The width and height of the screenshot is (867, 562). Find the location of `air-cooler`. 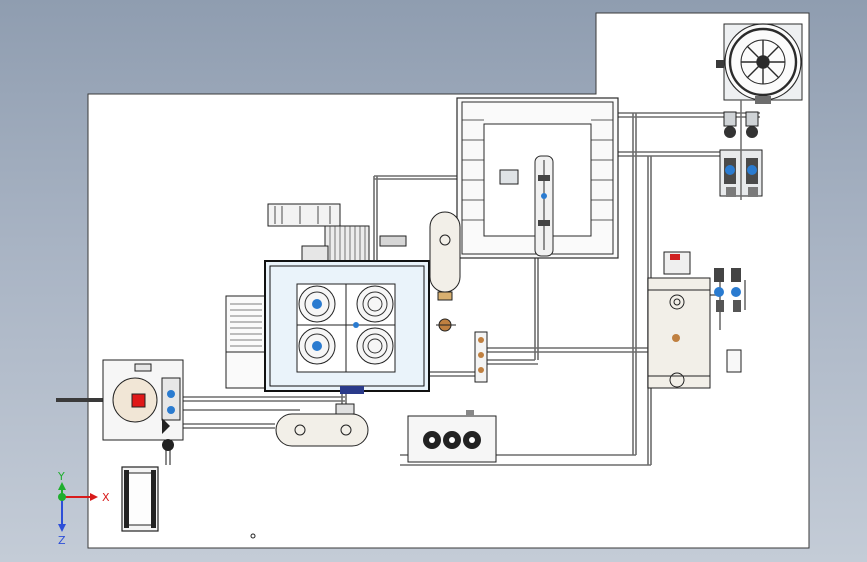

air-cooler is located at coordinates (452, 436).